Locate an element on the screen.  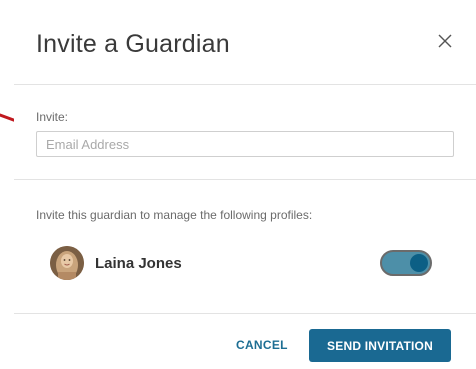
cancel-button: CANCEL is located at coordinates (262, 345).